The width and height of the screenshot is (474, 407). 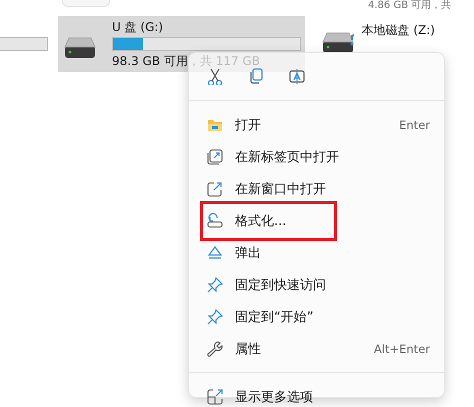 What do you see at coordinates (395, 44) in the screenshot?
I see `drive-tile: 本地磁盘 (Z:)` at bounding box center [395, 44].